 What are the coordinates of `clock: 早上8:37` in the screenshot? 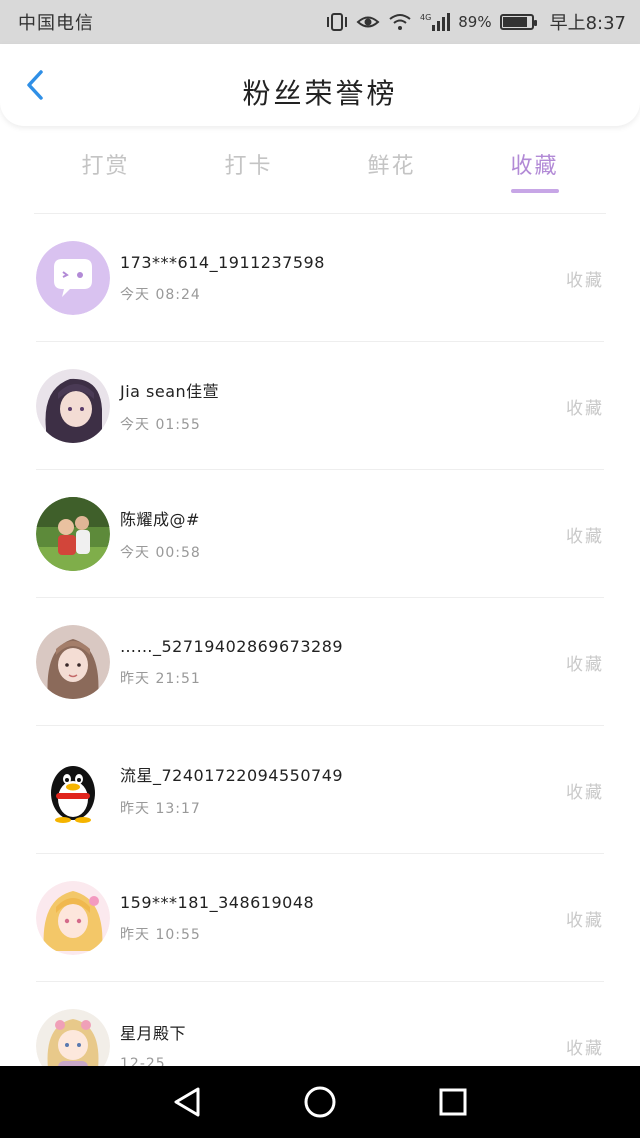 It's located at (587, 23).